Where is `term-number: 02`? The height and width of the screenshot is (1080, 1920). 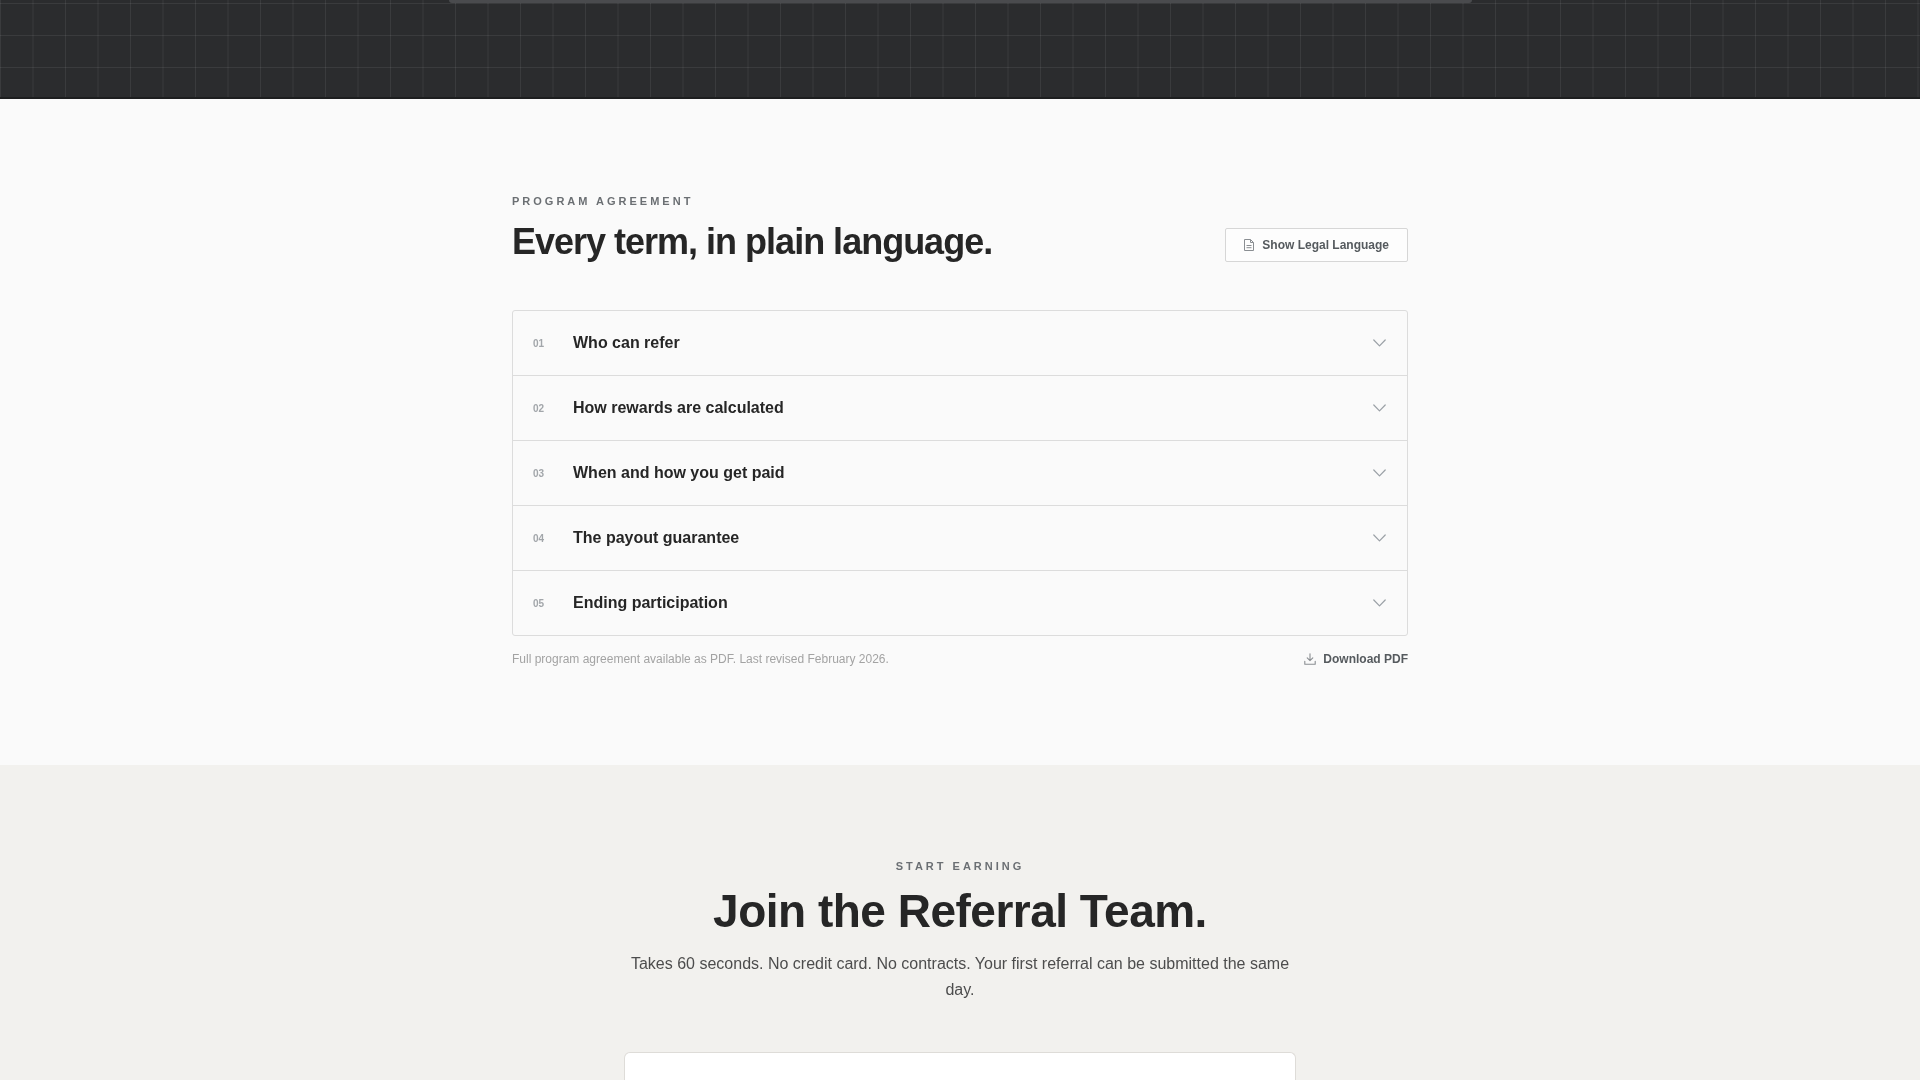
term-number: 02 is located at coordinates (539, 408).